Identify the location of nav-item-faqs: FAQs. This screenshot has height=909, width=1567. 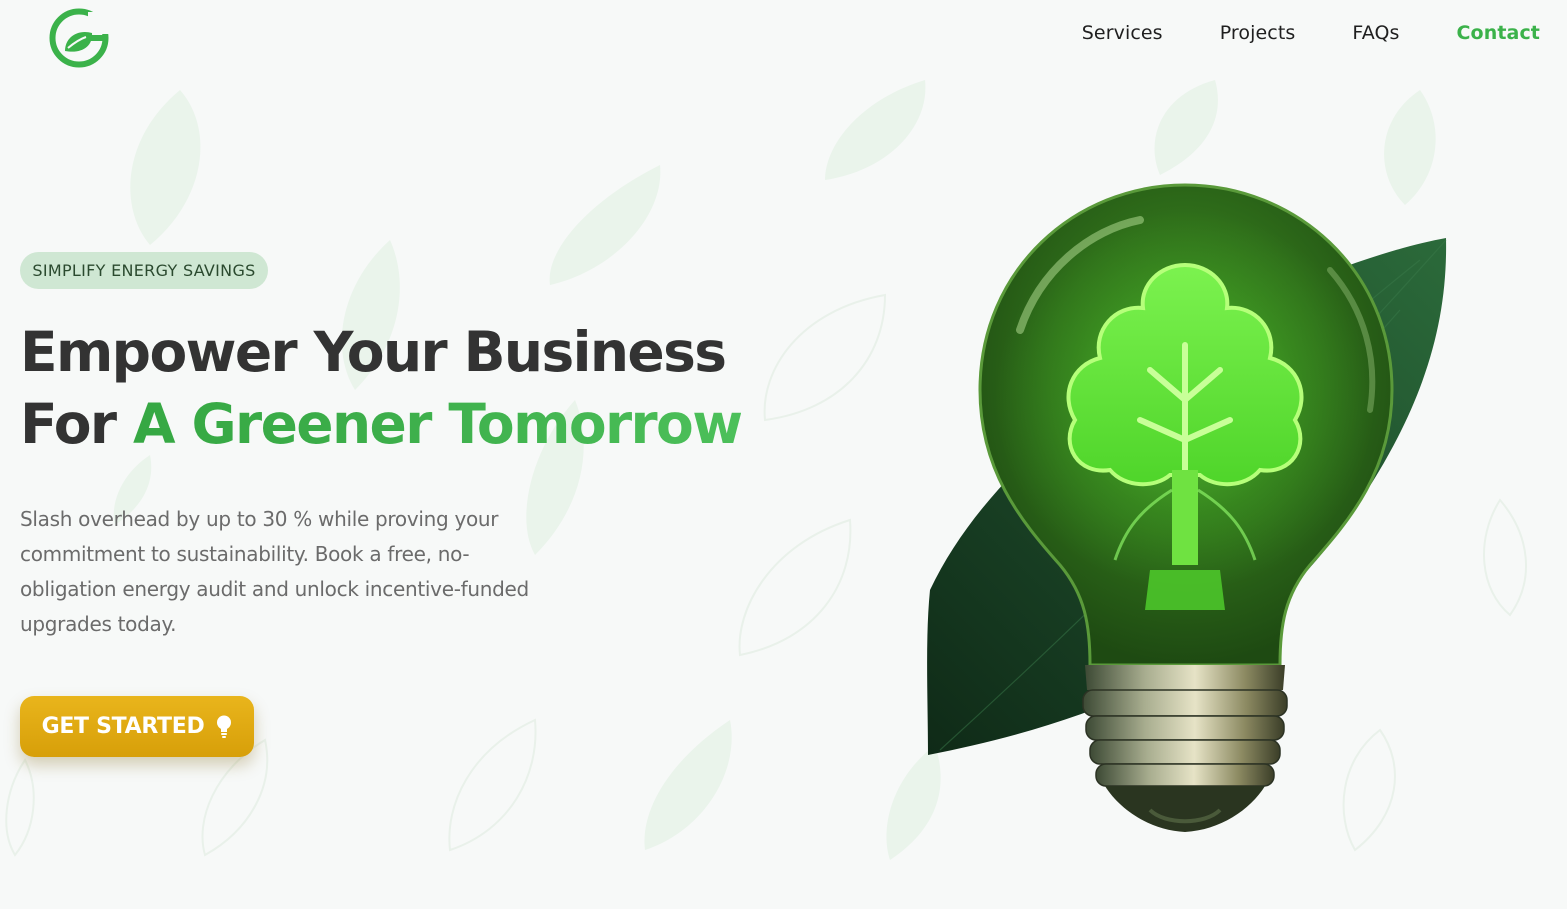
(1375, 33).